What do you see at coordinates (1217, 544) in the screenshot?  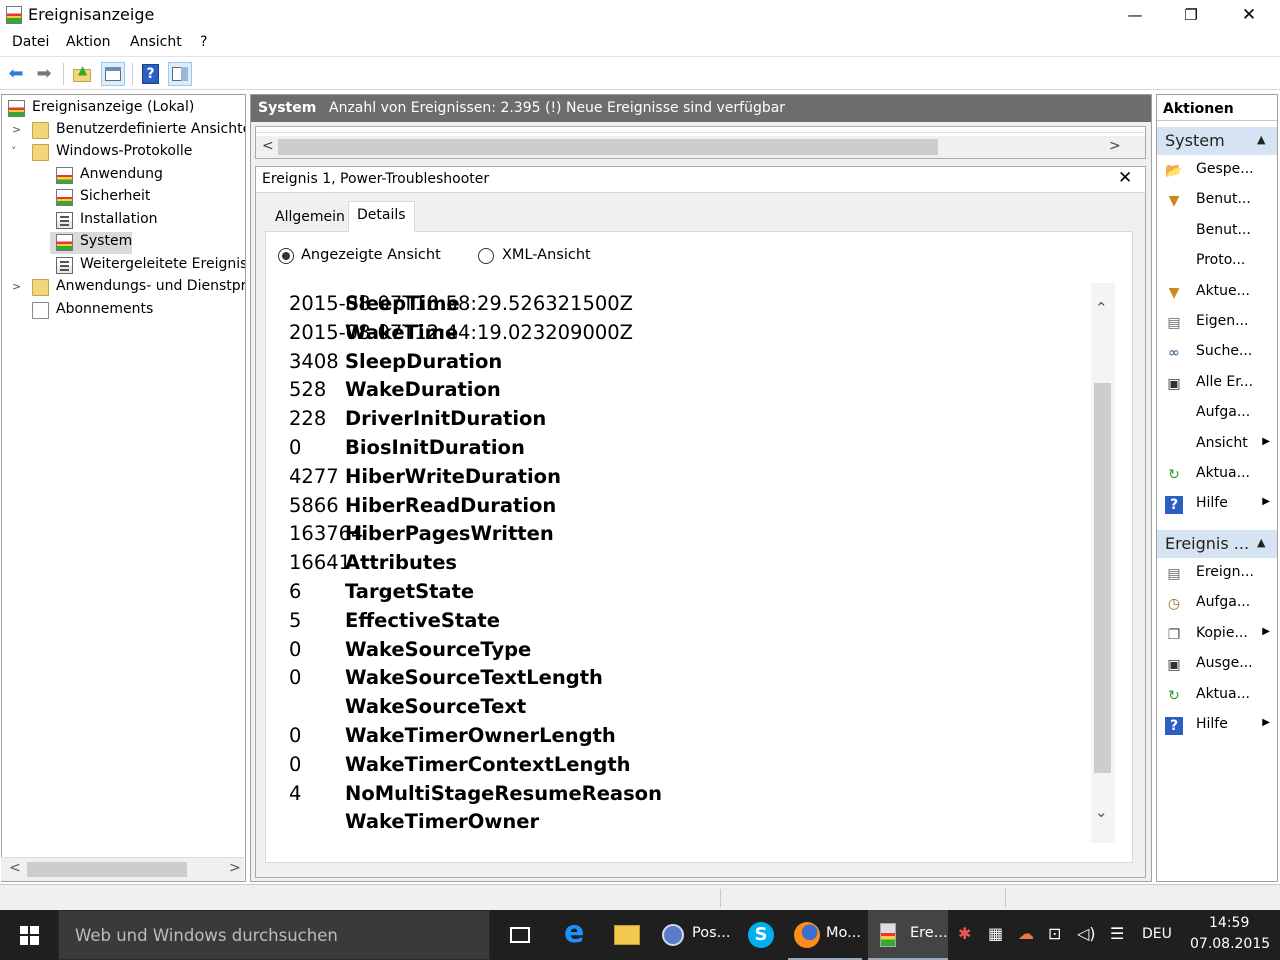 I see `actions-section-event: Ereignis ... ▲` at bounding box center [1217, 544].